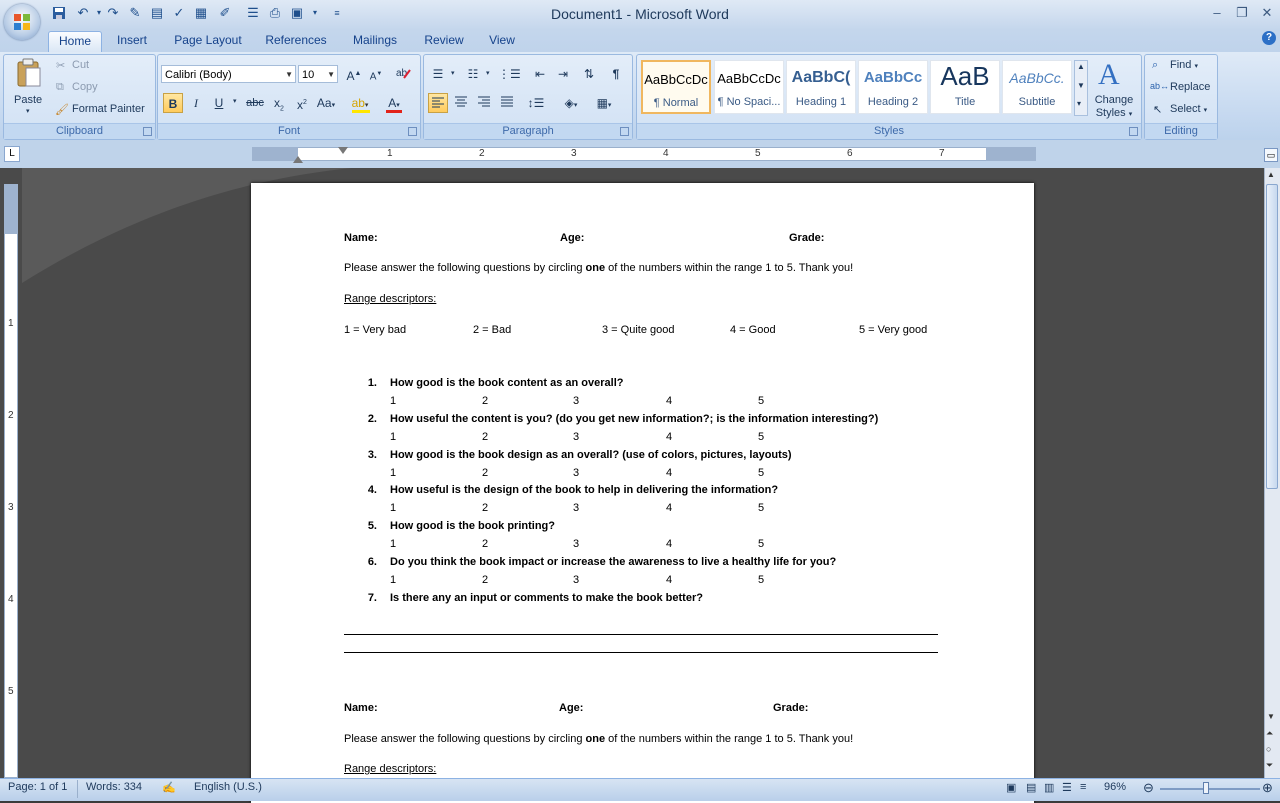  Describe the element at coordinates (540, 74) in the screenshot. I see `decrease-indent-icon: ⇤` at that location.